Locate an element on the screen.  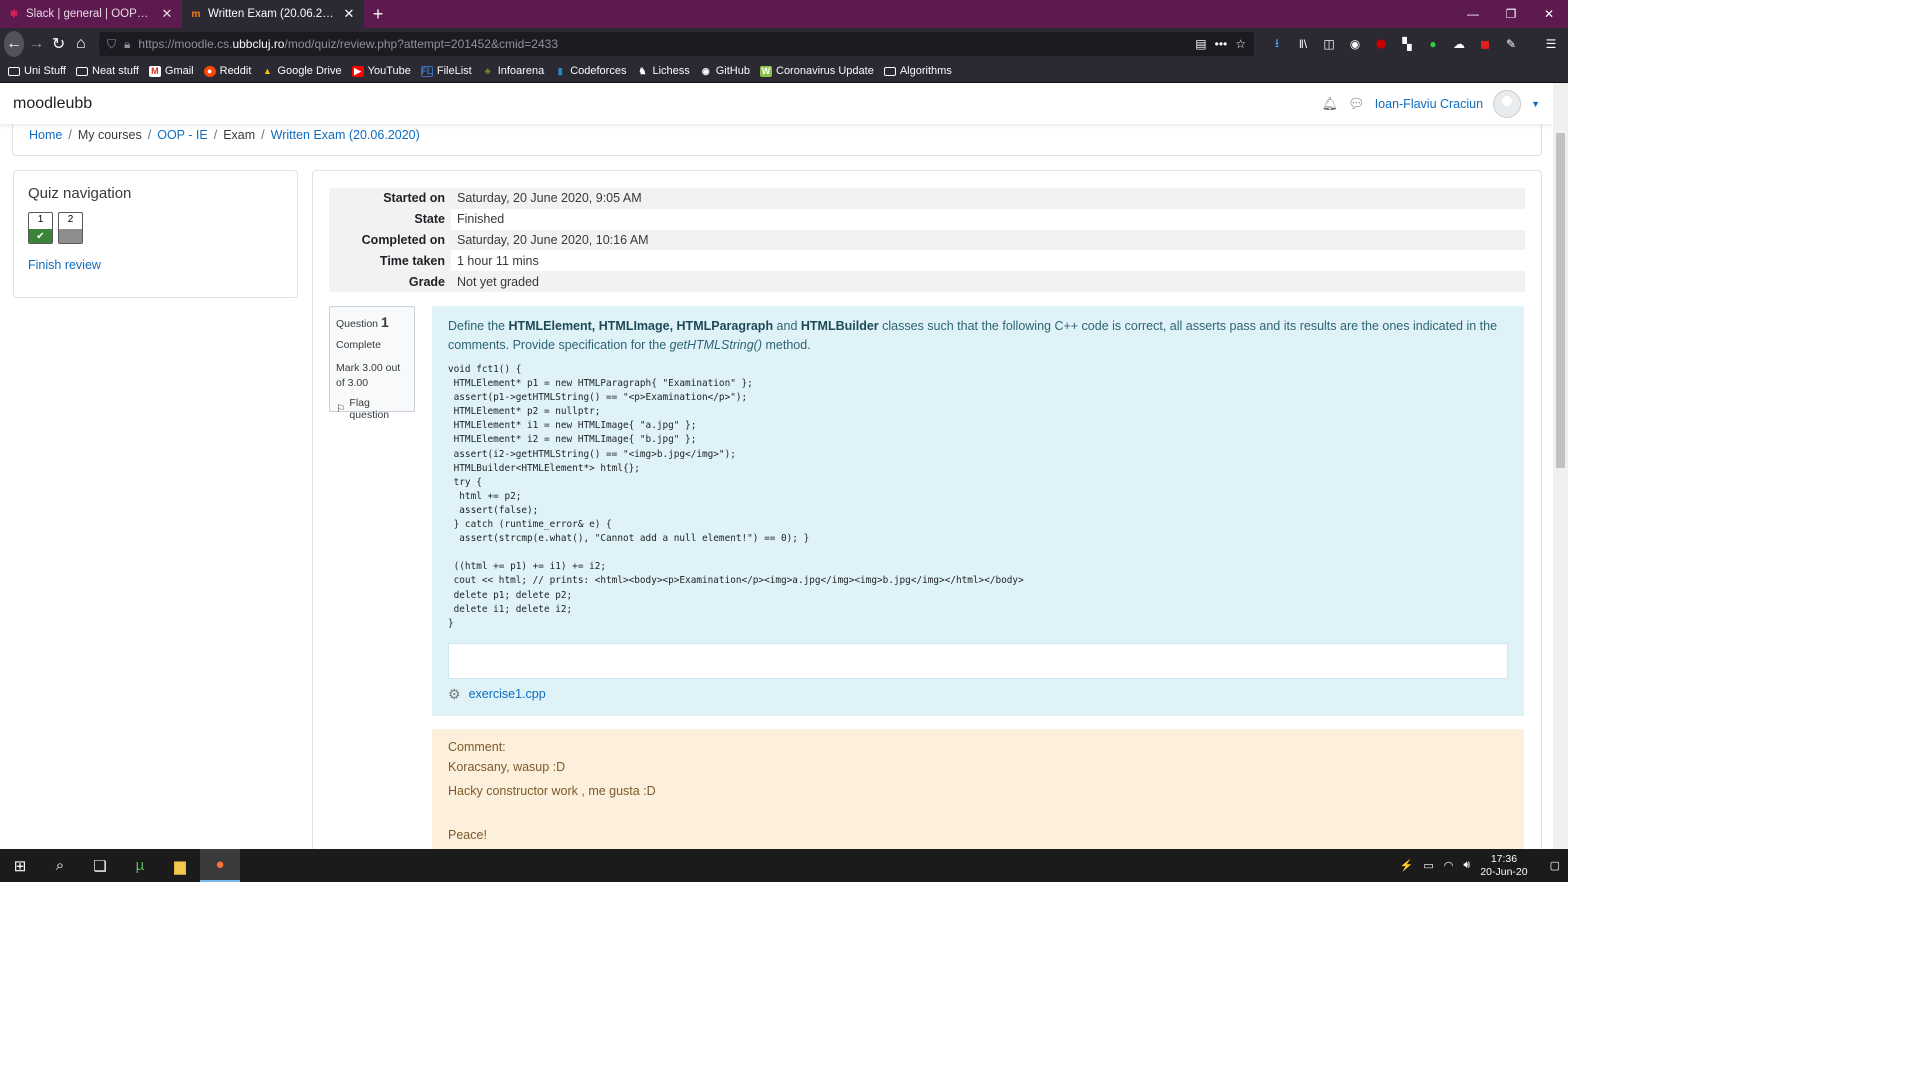
extension-cloud-icon: ☁ is located at coordinates (1459, 44).